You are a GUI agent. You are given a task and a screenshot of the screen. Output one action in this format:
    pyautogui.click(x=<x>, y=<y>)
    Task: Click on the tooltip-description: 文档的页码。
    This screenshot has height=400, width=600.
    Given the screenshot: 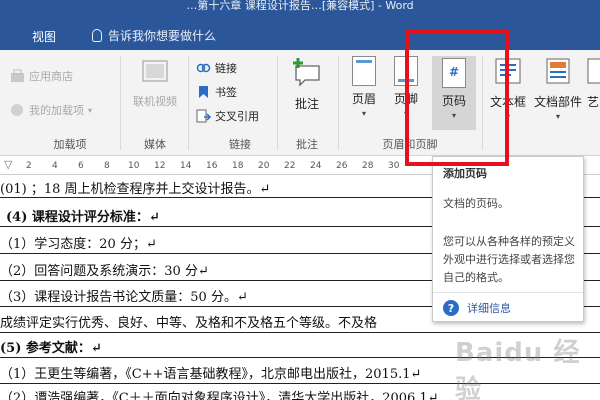 What is the action you would take?
    pyautogui.click(x=476, y=203)
    